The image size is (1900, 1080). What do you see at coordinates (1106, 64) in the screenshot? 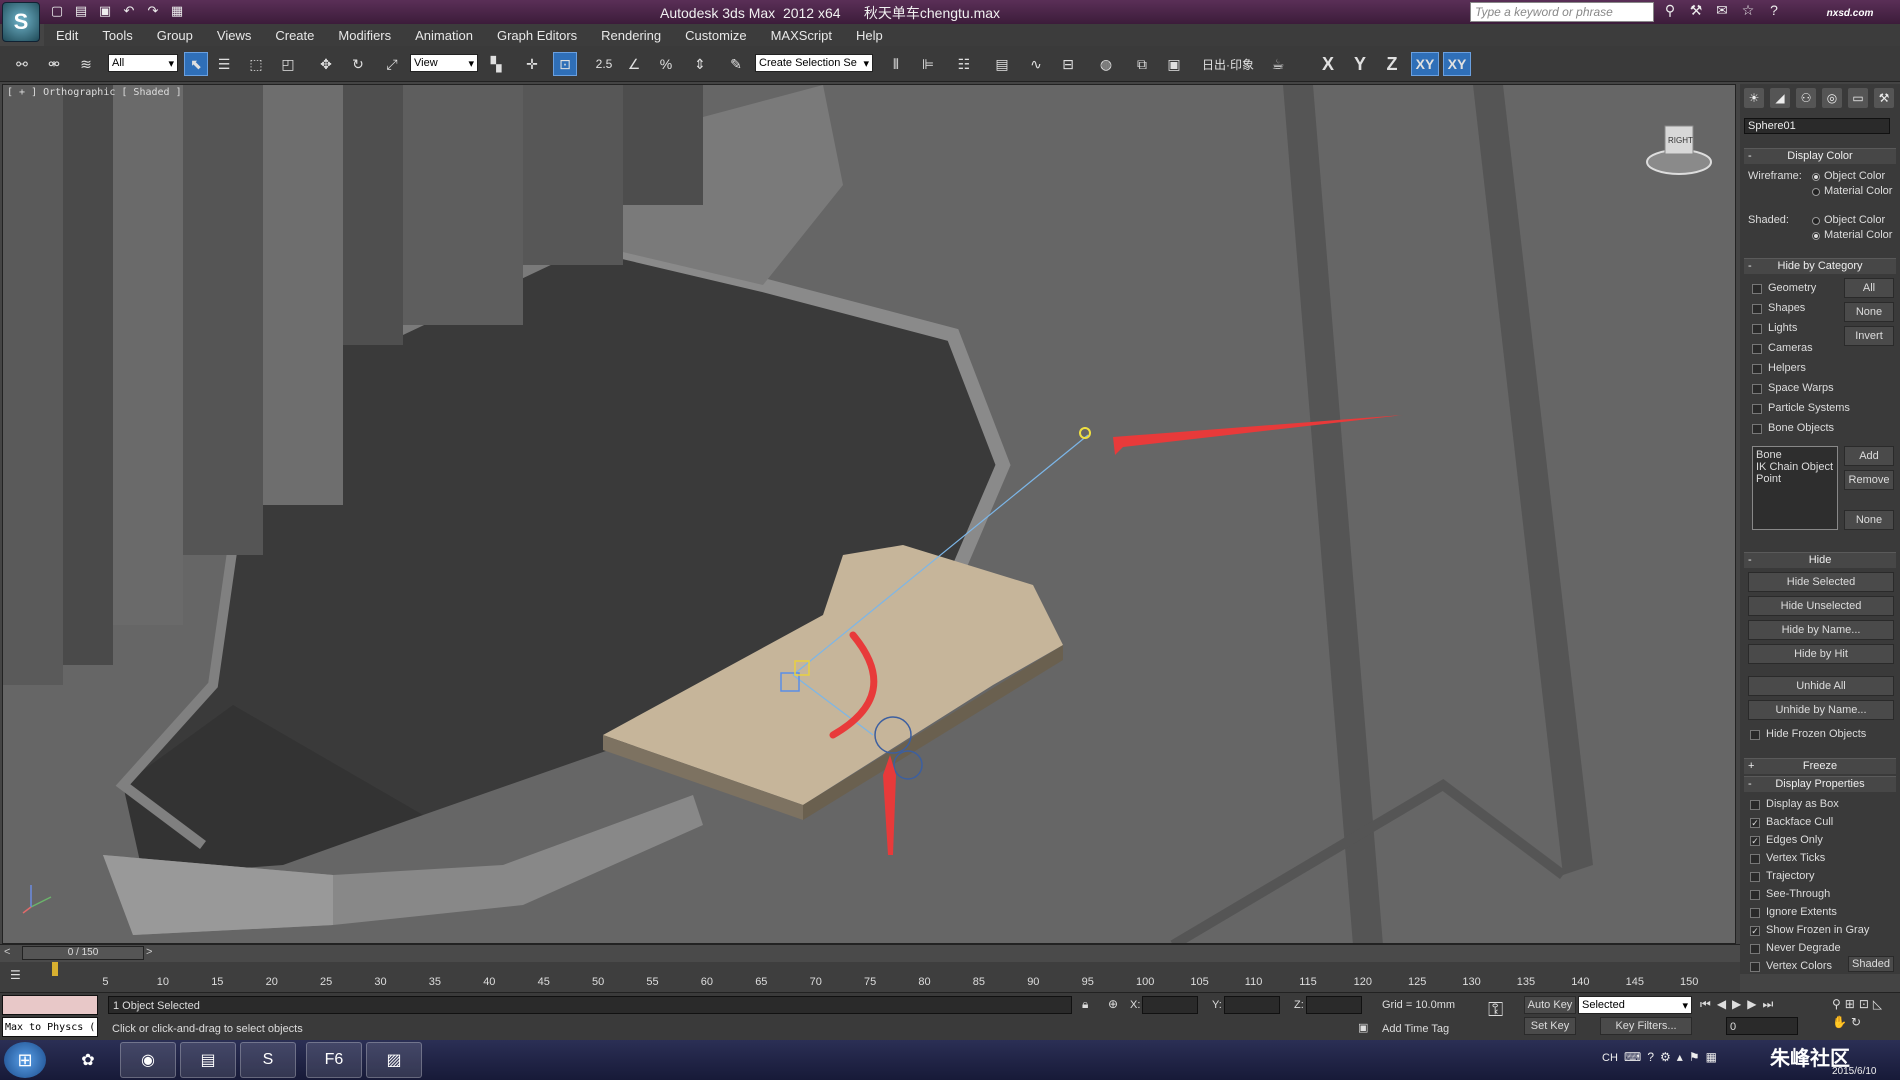
I see `material-editor-icon: ◍` at bounding box center [1106, 64].